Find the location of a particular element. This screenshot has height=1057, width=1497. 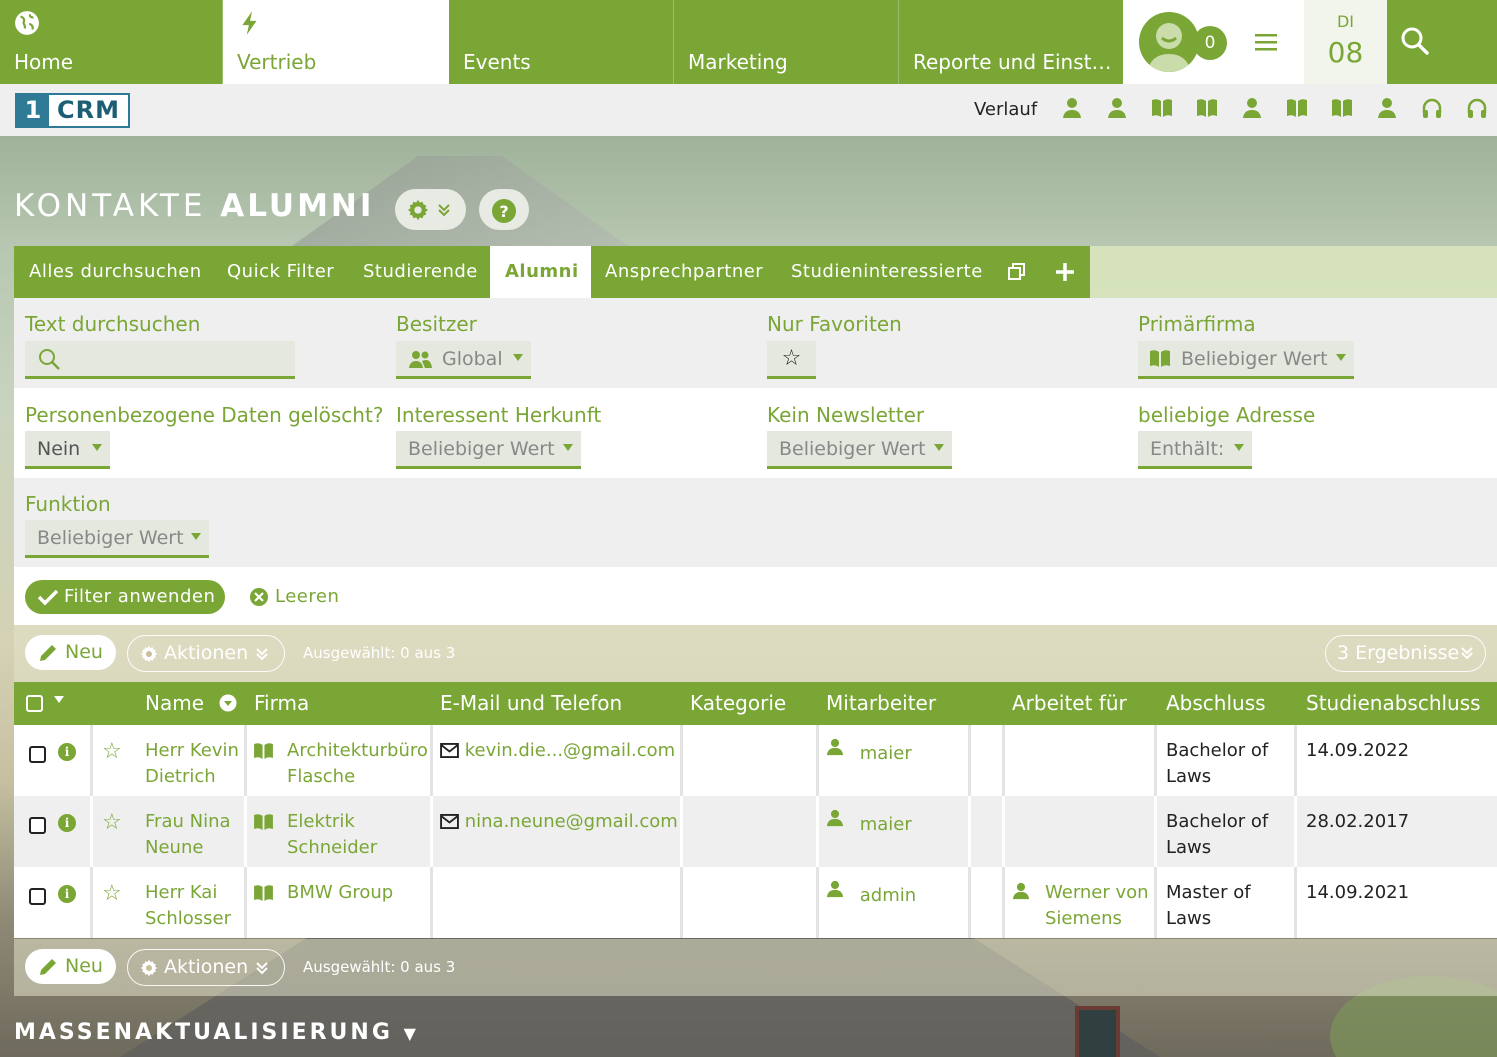

column-header-works-for: Arbeitet für is located at coordinates (1069, 703).